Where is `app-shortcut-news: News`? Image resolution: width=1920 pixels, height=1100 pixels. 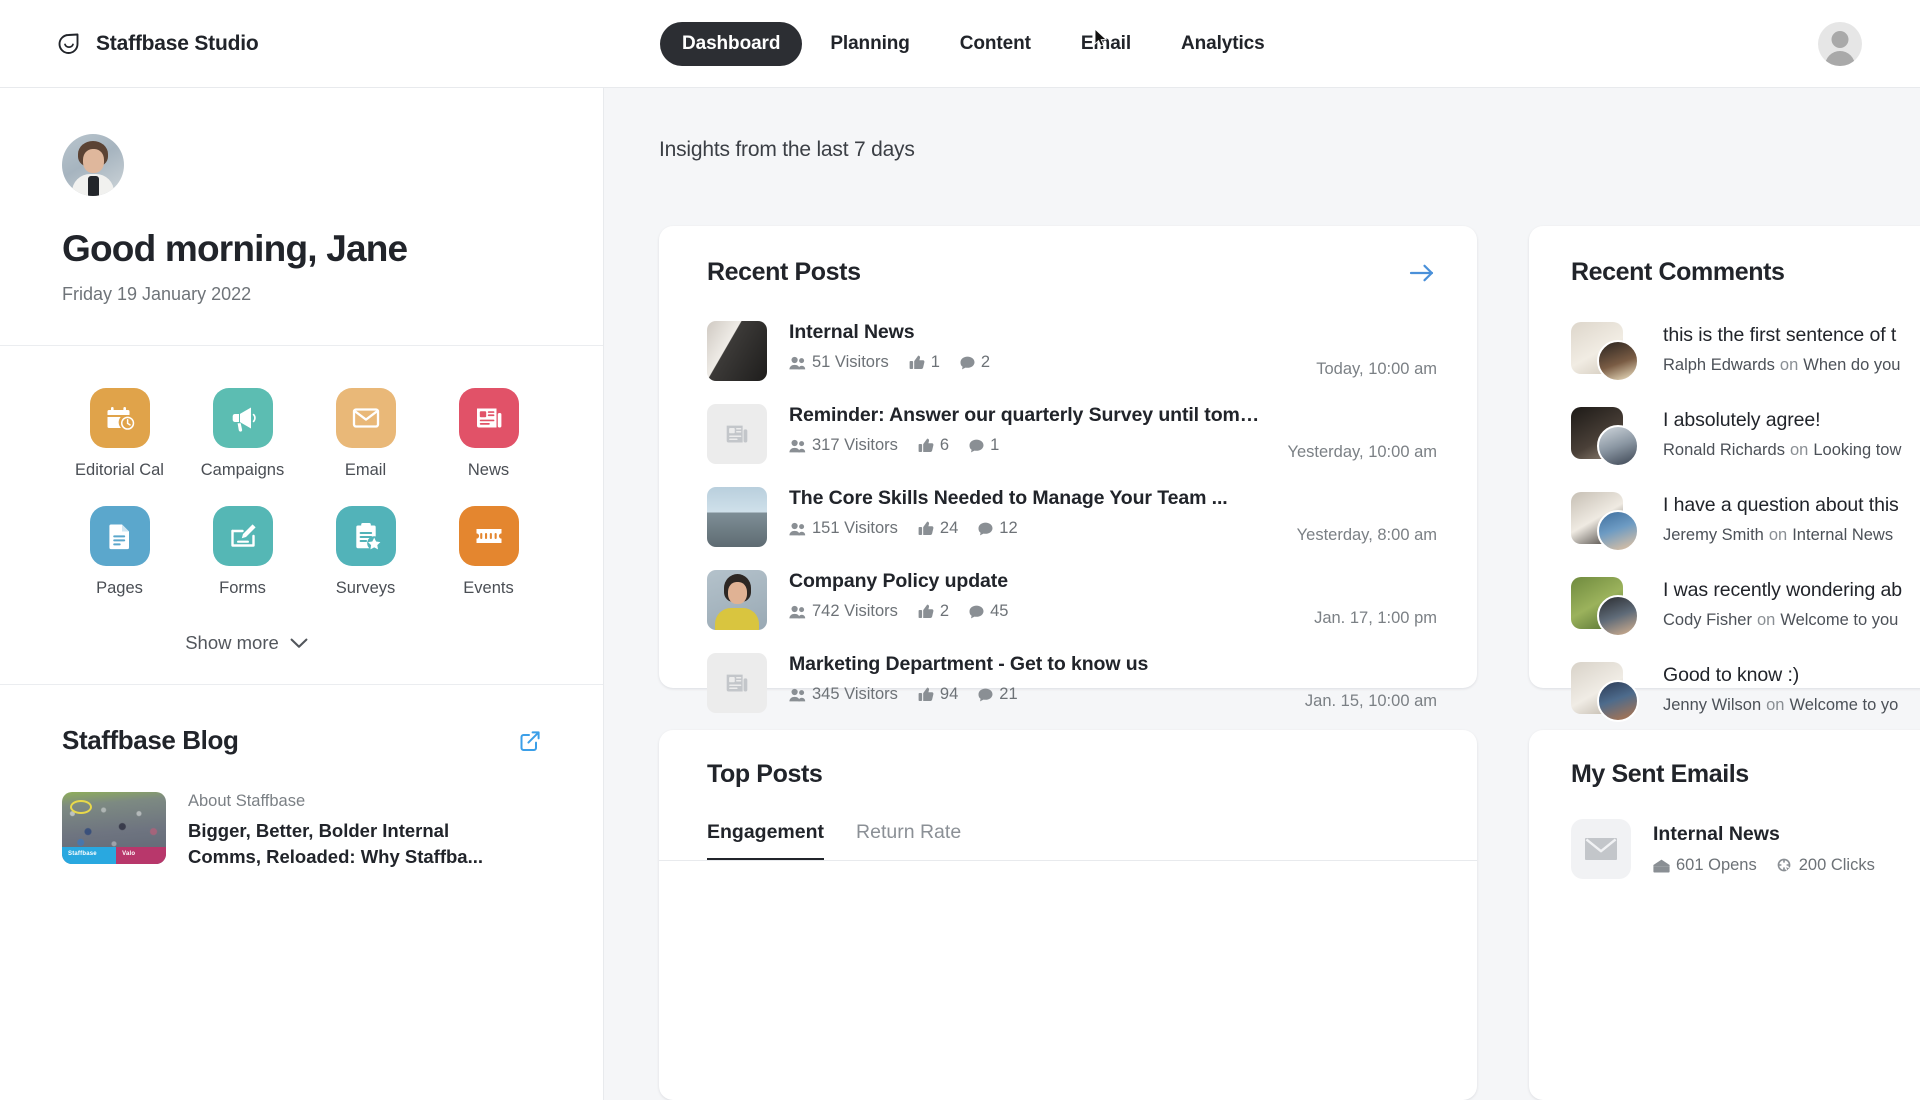
app-shortcut-news: News is located at coordinates (488, 434).